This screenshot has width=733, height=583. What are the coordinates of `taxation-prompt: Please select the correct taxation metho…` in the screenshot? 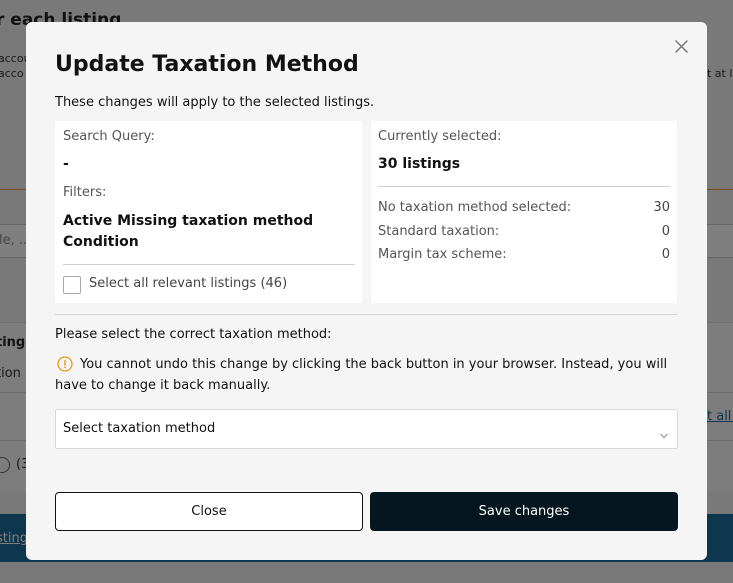 It's located at (193, 334).